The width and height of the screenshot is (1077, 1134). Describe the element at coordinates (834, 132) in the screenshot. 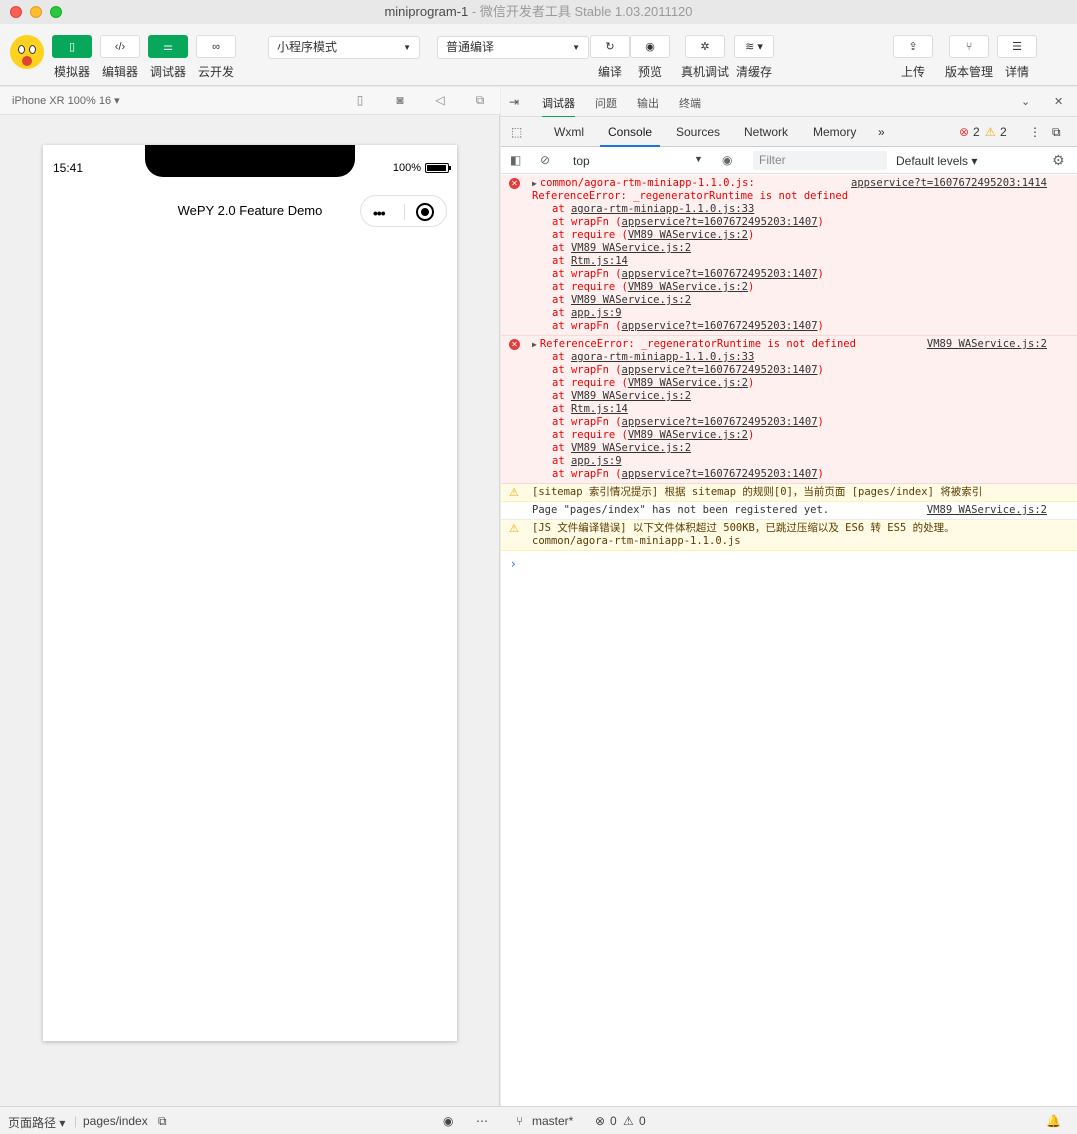

I see `tab-memory: Memory` at that location.